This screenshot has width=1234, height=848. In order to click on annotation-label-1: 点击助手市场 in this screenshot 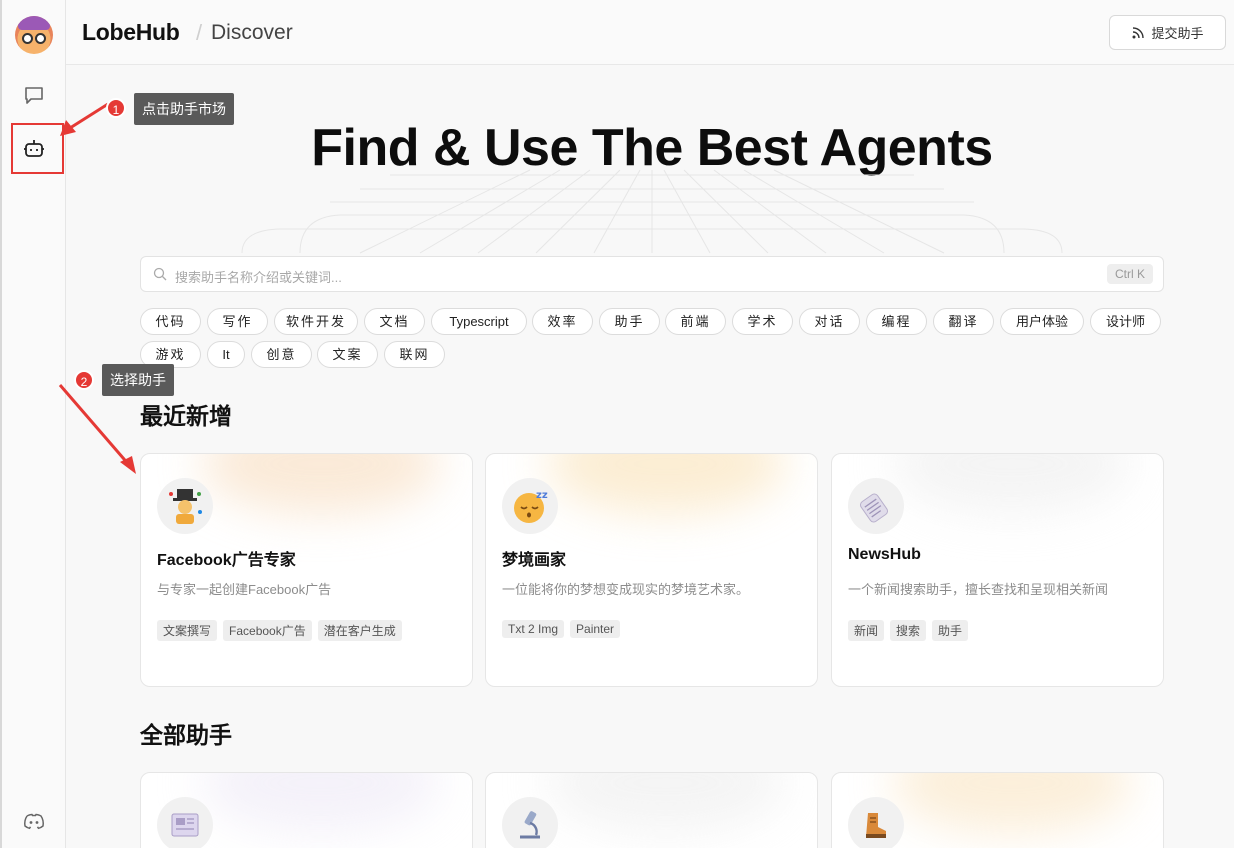, I will do `click(184, 109)`.